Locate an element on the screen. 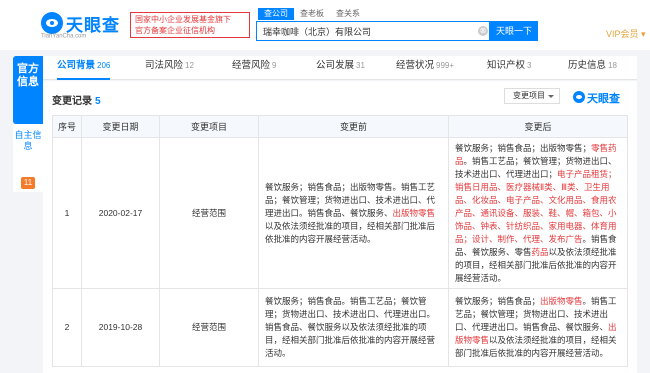  text-segment: 餐饮服务；销售食品；出版物零售； is located at coordinates (523, 147).